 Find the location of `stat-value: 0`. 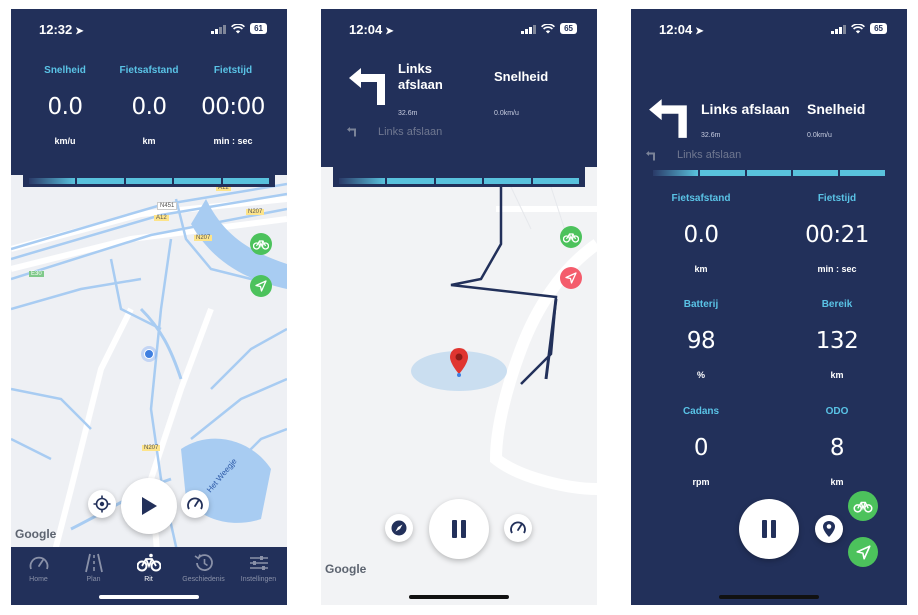

stat-value: 0 is located at coordinates (701, 448).